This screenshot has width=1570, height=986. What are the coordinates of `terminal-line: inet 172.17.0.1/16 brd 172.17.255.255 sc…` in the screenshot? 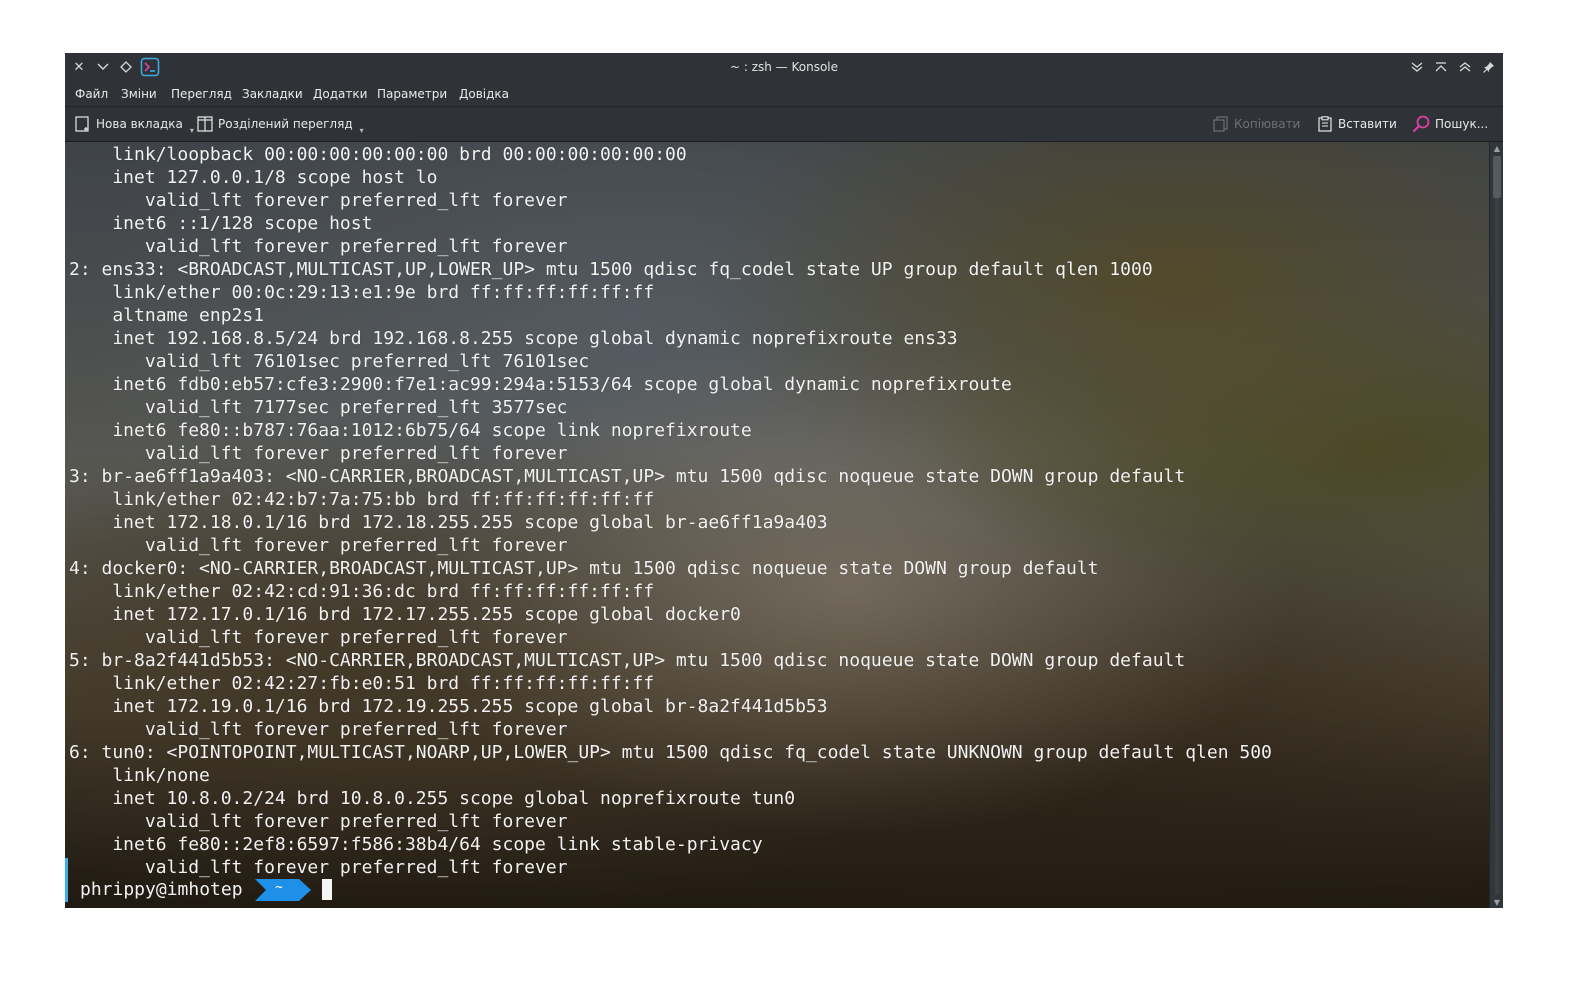 It's located at (426, 614).